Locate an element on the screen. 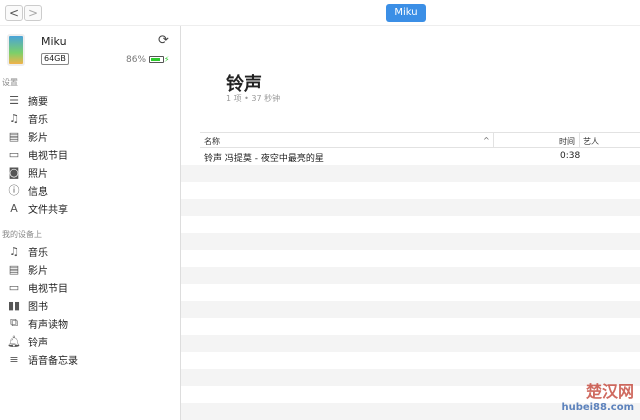  page-subtitle: 1 项 • 37 秒钟 is located at coordinates (253, 98).